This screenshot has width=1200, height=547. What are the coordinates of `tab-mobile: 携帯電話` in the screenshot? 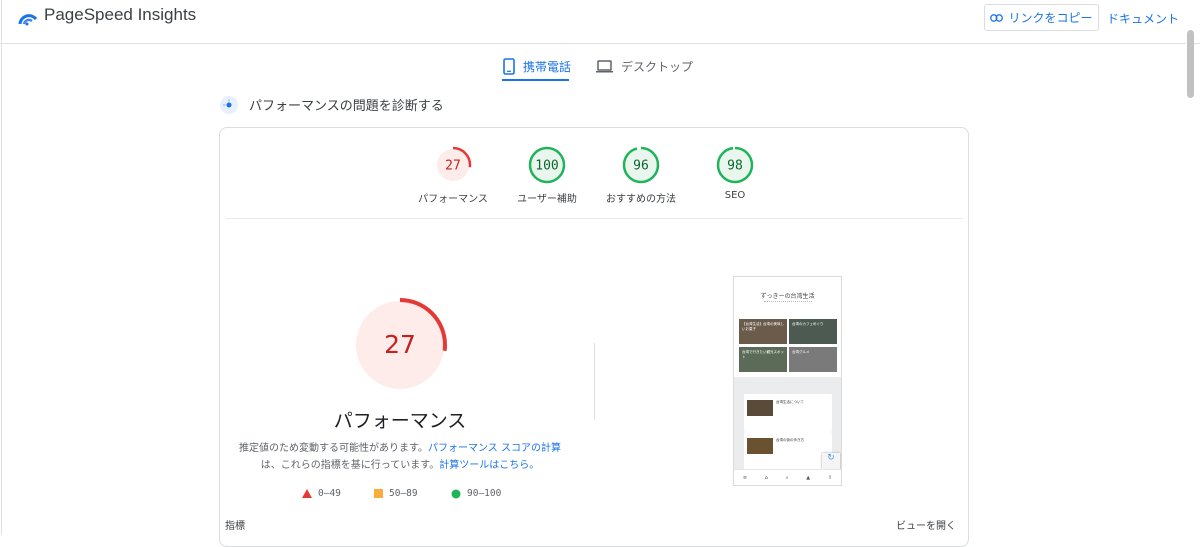 It's located at (537, 66).